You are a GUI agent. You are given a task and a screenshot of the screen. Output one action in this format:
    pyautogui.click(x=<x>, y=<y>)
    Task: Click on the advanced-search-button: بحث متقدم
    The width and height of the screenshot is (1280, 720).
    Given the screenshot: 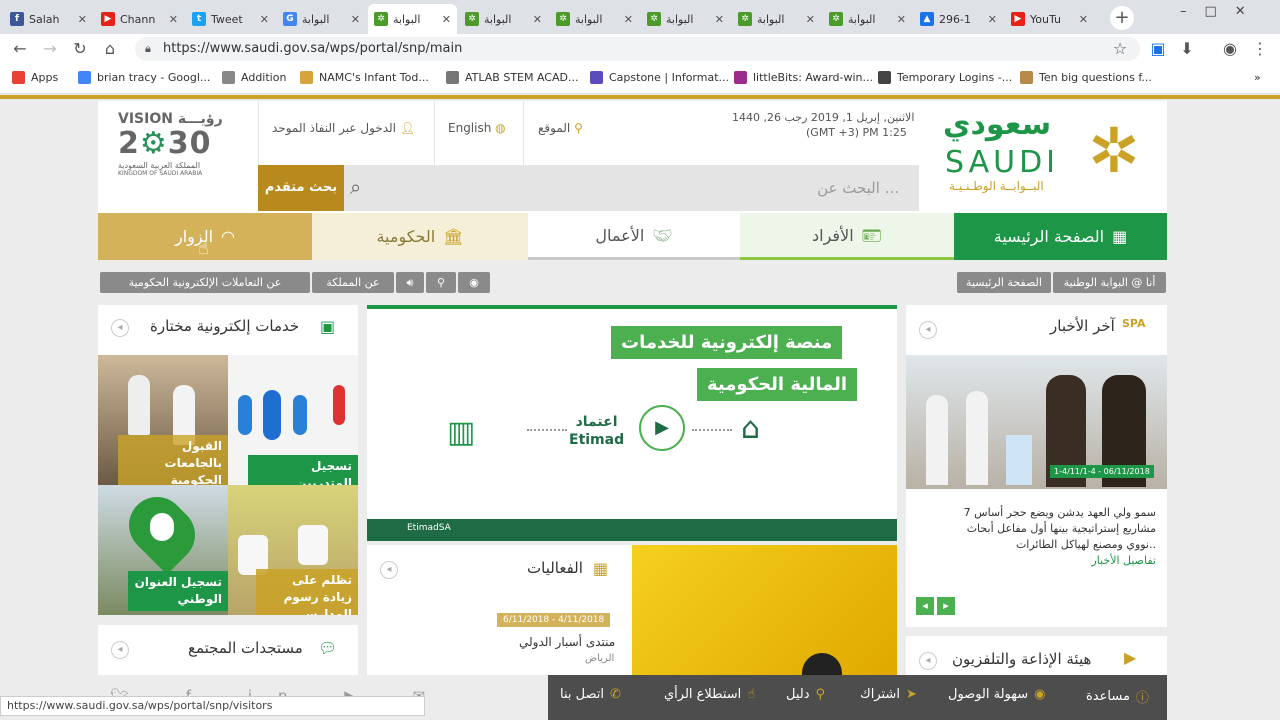 What is the action you would take?
    pyautogui.click(x=301, y=188)
    